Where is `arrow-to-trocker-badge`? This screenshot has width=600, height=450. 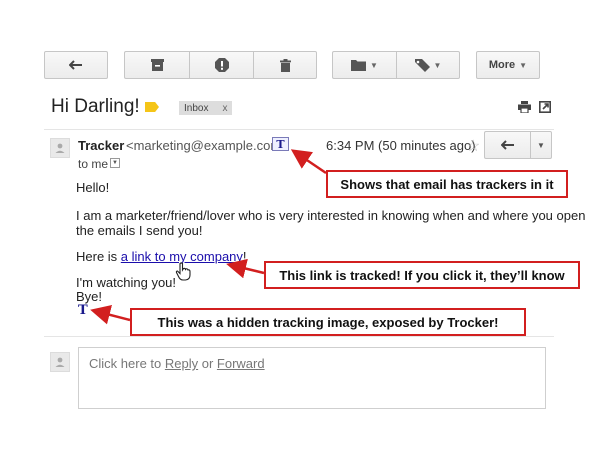
arrow-to-trocker-badge is located at coordinates (308, 162).